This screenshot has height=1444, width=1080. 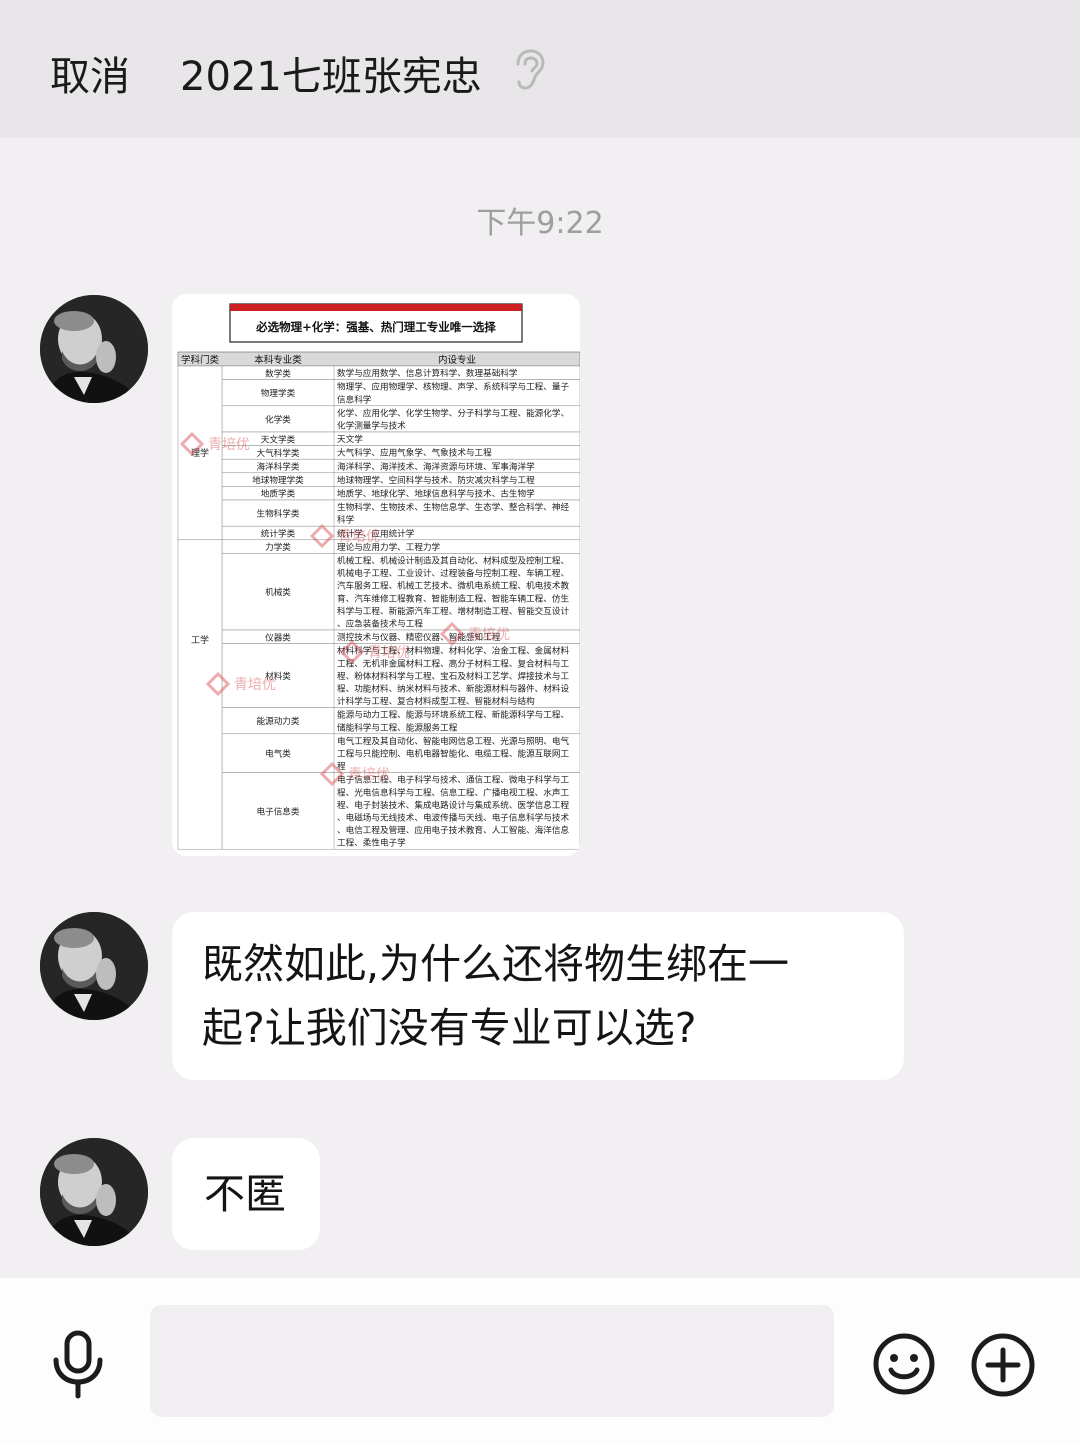 I want to click on emoji-icon, so click(x=904, y=1364).